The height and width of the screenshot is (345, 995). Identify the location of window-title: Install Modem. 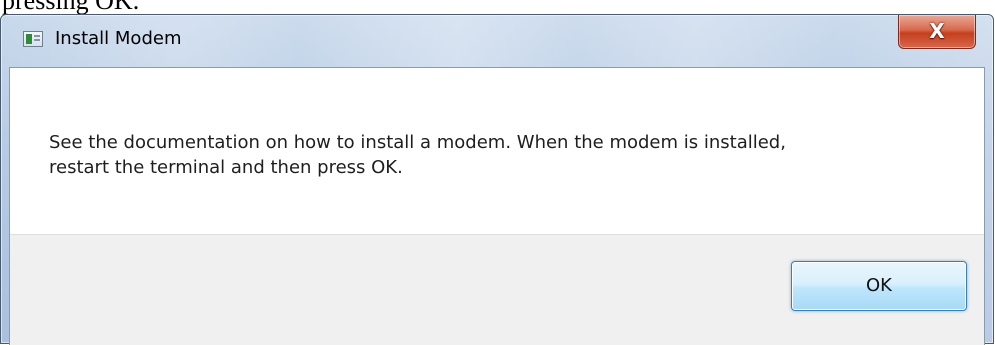
(118, 38).